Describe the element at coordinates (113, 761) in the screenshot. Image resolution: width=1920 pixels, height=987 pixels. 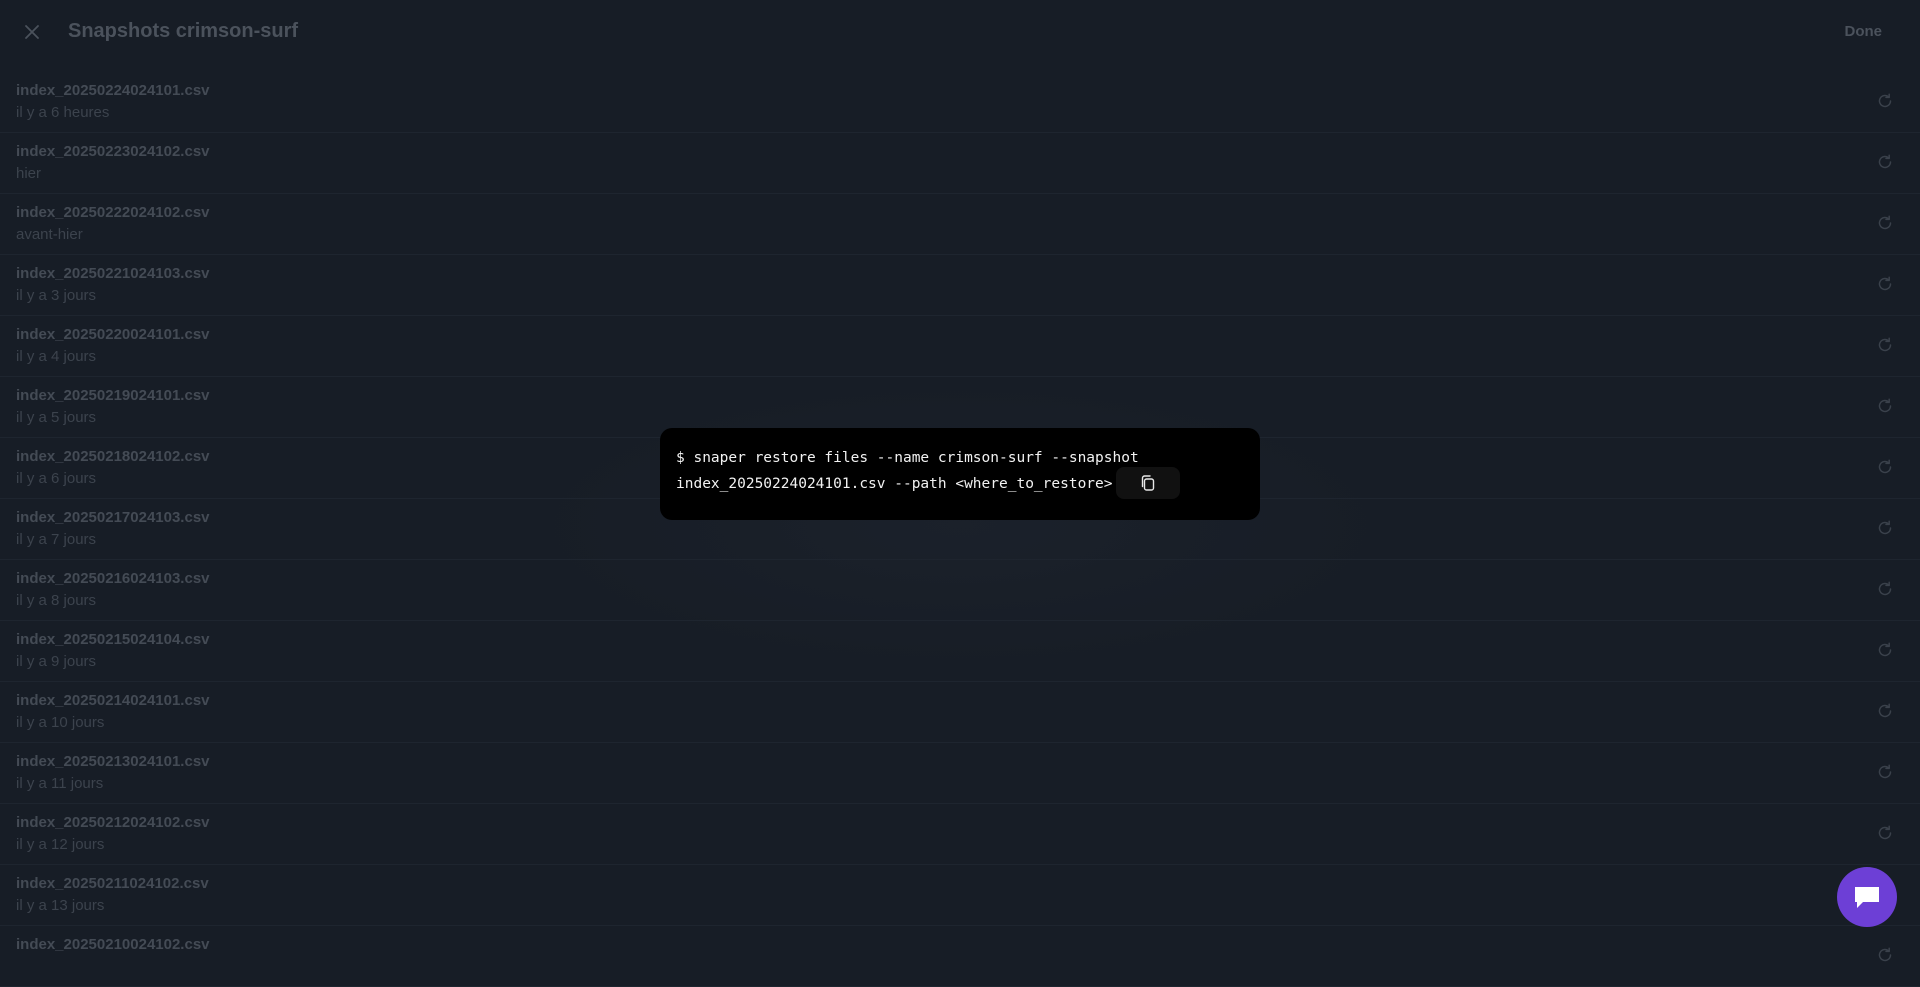
I see `snapshot-filename: index_20250213024101.csv` at that location.